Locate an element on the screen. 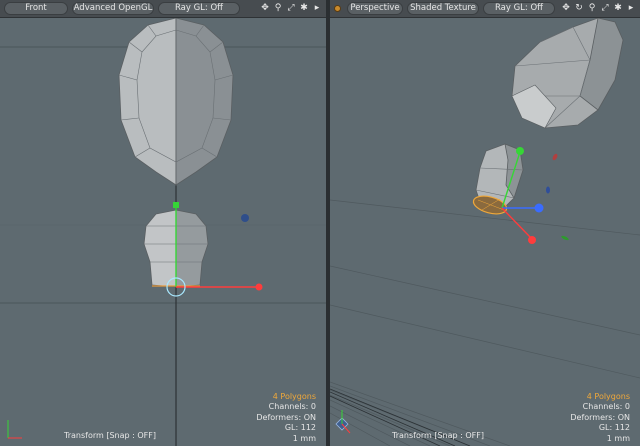 The height and width of the screenshot is (446, 640). shading-mode-button: Advanced OpenGL is located at coordinates (113, 8).